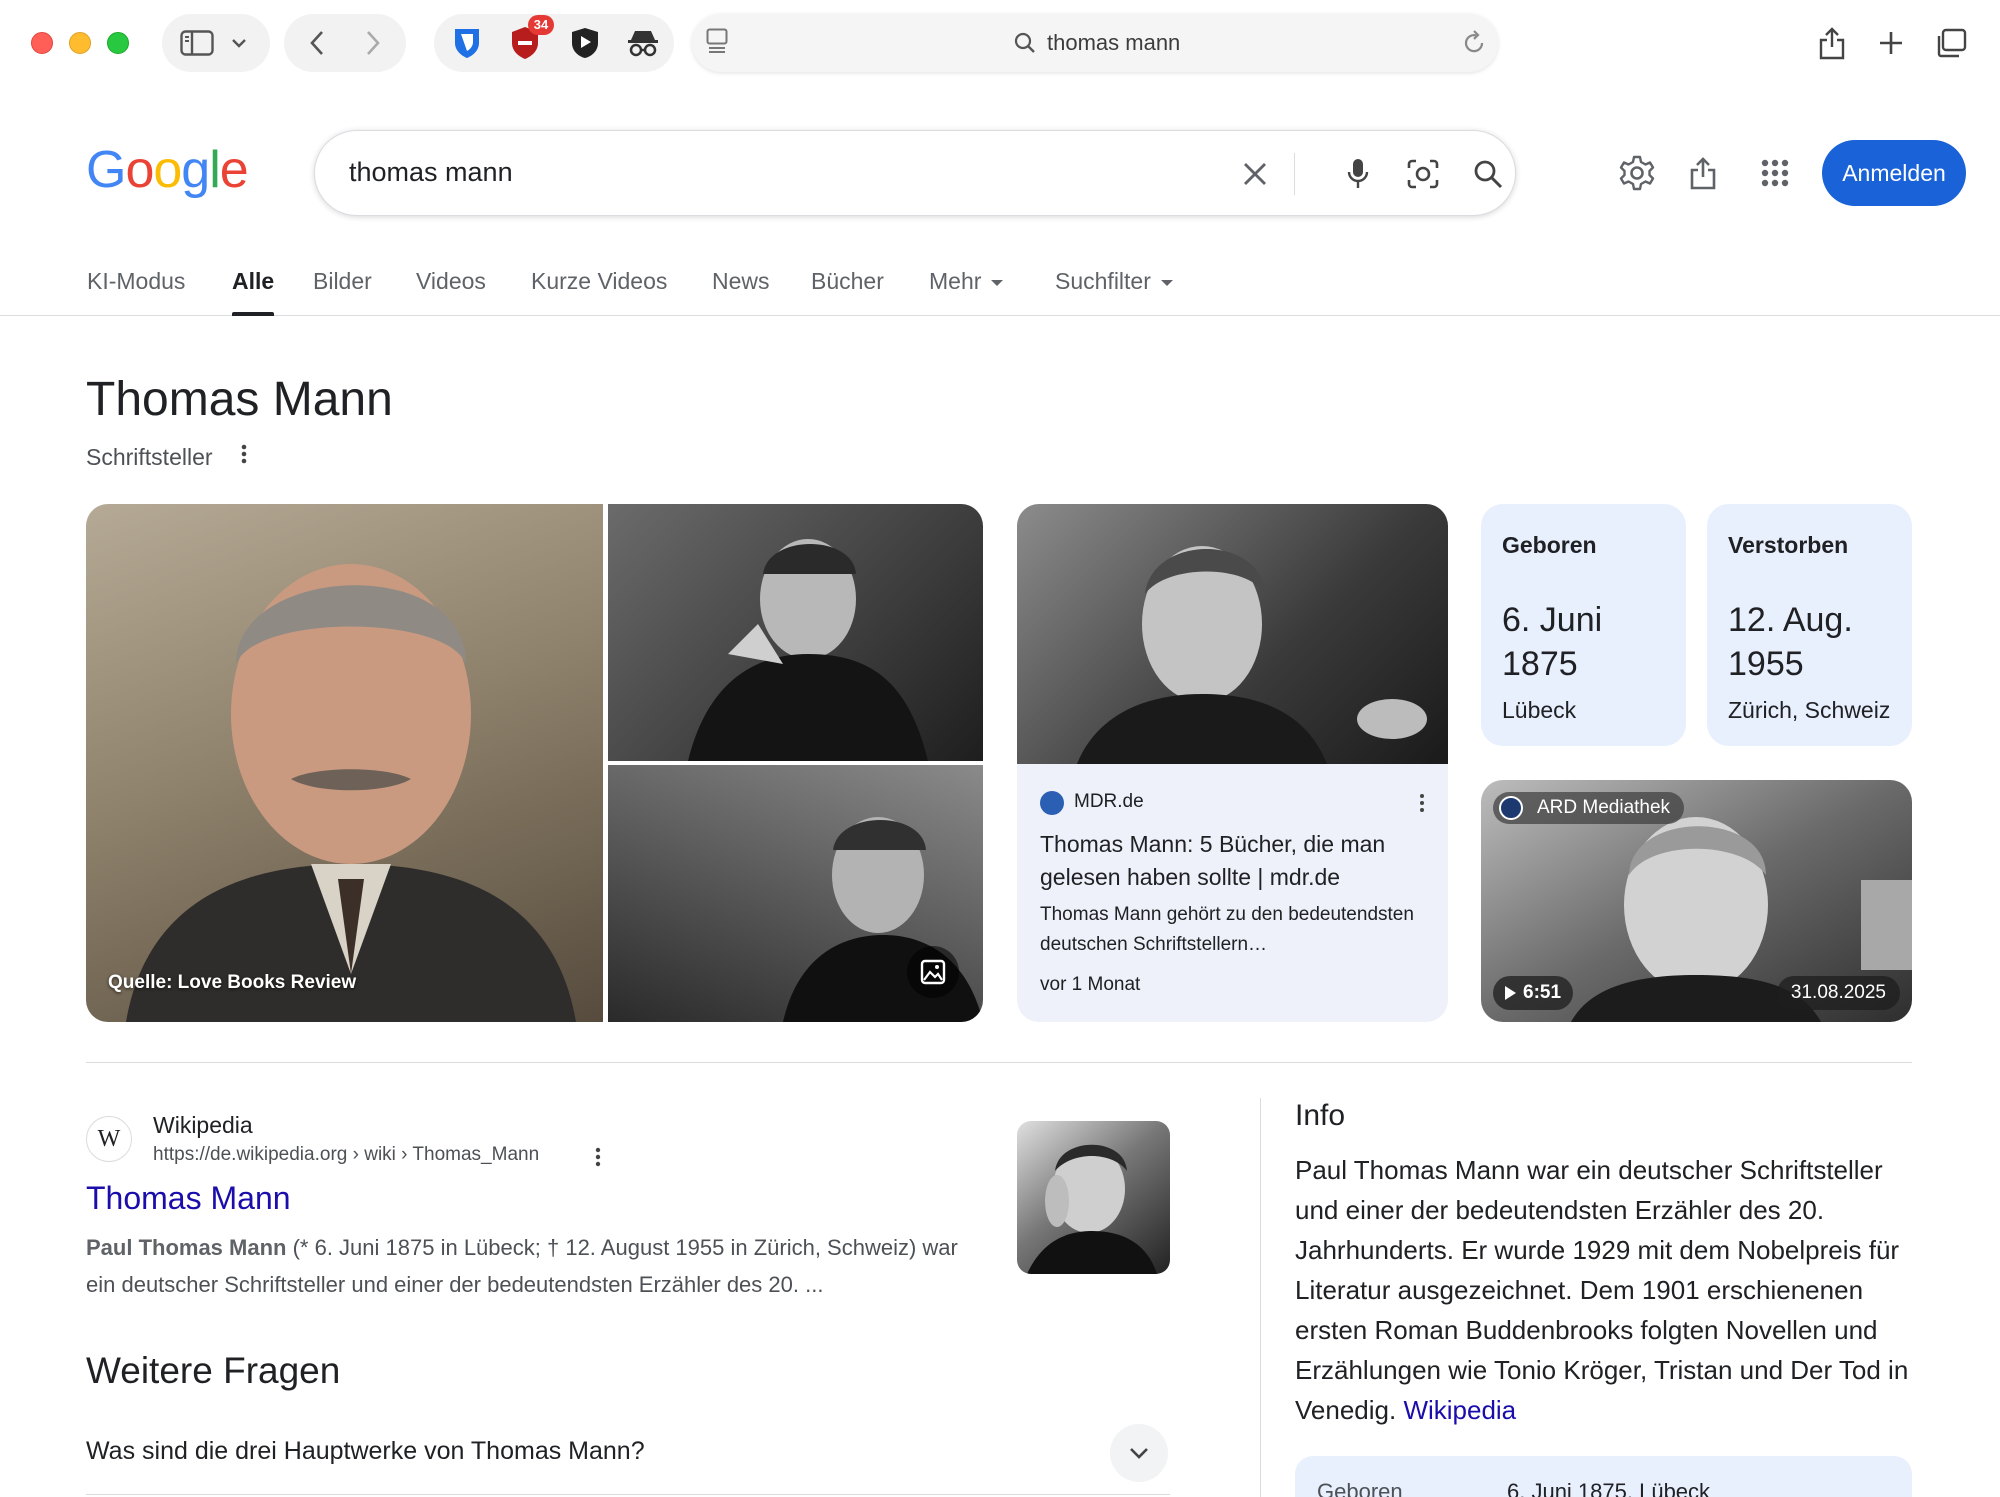 This screenshot has height=1497, width=2000. What do you see at coordinates (186, 1247) in the screenshot?
I see `result-snippet-bold: Paul Thomas Mann` at bounding box center [186, 1247].